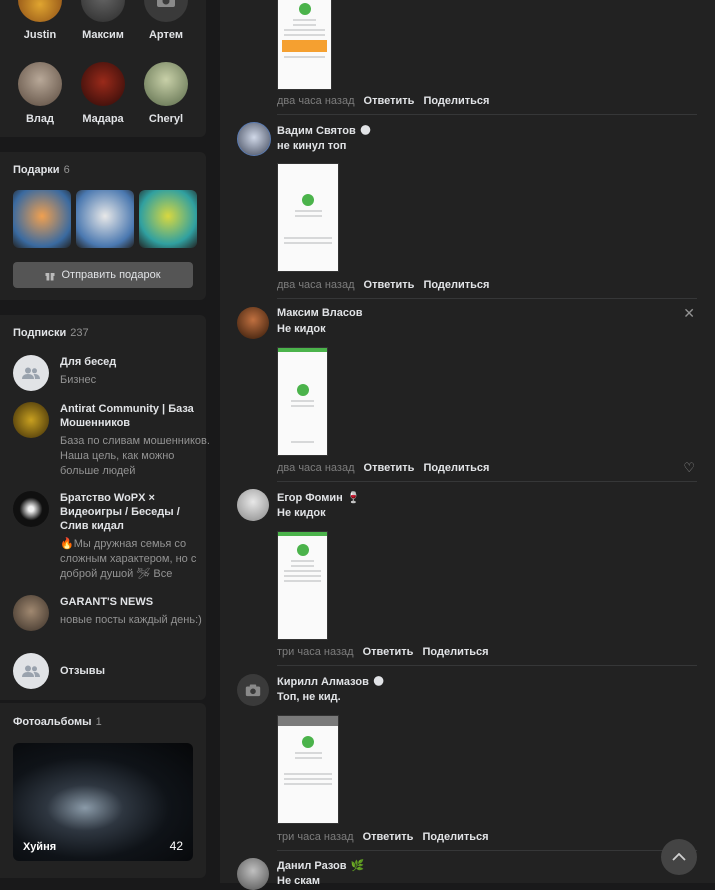  What do you see at coordinates (107, 613) in the screenshot?
I see `subscription-item: GARANT'S NEWS новые посты каждый день:)` at bounding box center [107, 613].